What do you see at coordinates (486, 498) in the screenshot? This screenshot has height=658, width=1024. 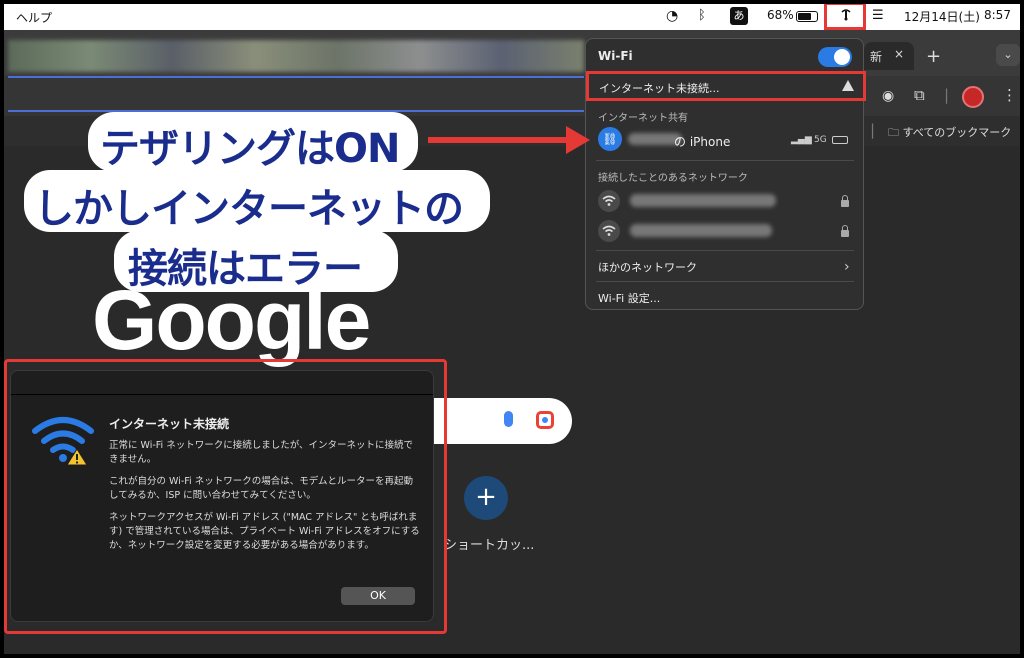 I see `add-shortcut-button: +` at bounding box center [486, 498].